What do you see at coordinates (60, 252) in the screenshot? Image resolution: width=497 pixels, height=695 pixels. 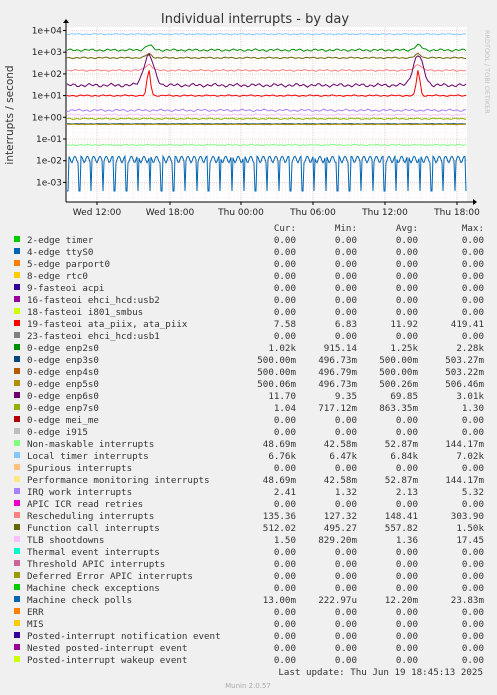 I see `legend-series-name: 4-edge ttyS0` at bounding box center [60, 252].